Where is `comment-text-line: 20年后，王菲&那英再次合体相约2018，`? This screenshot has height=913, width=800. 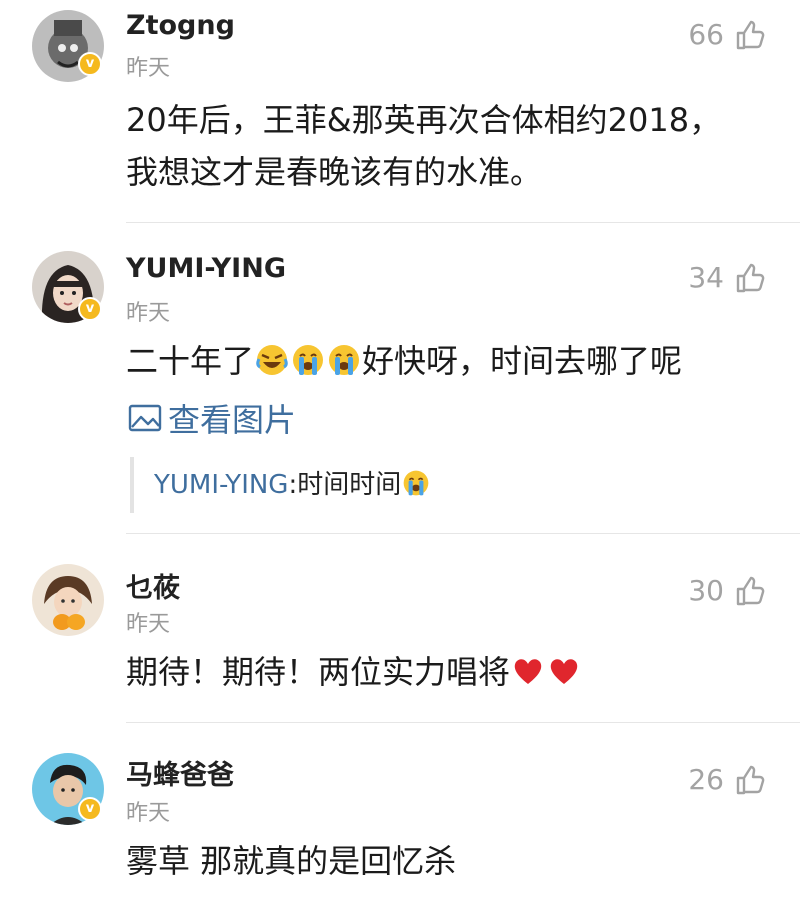 comment-text-line: 20年后，王菲&那英再次合体相约2018， is located at coordinates (424, 120).